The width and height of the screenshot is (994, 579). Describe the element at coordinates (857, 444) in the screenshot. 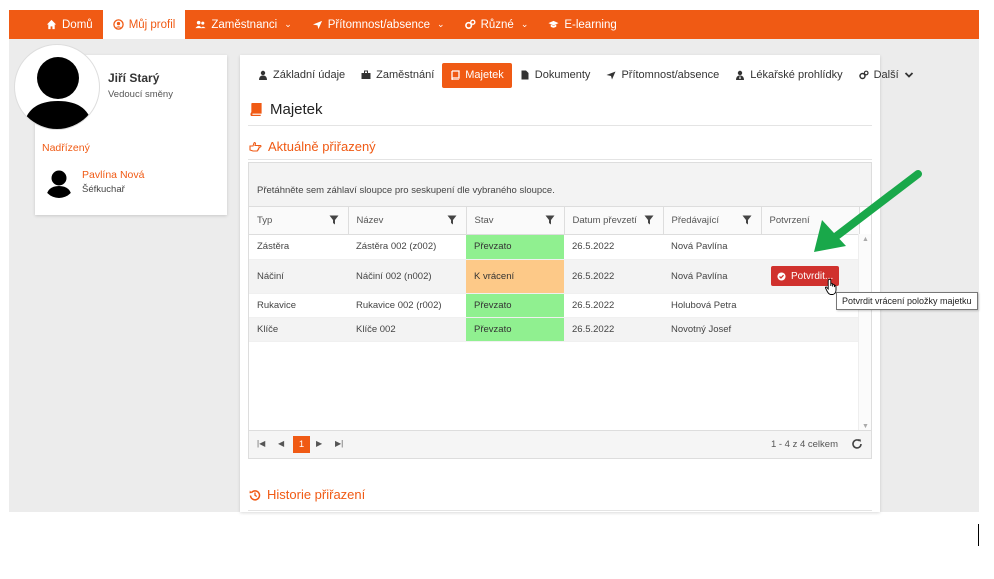

I see `refresh-icon` at that location.